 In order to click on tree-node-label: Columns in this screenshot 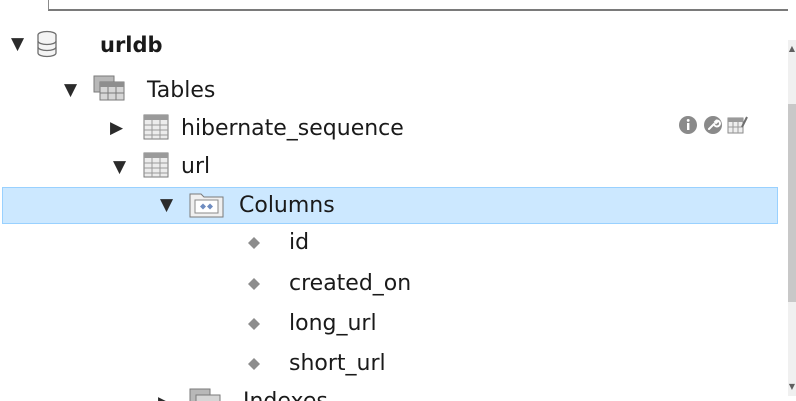, I will do `click(287, 205)`.